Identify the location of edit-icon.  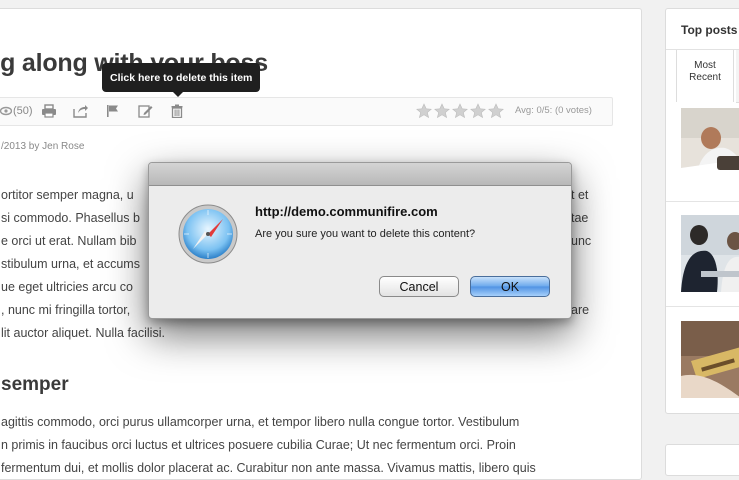
(144, 111).